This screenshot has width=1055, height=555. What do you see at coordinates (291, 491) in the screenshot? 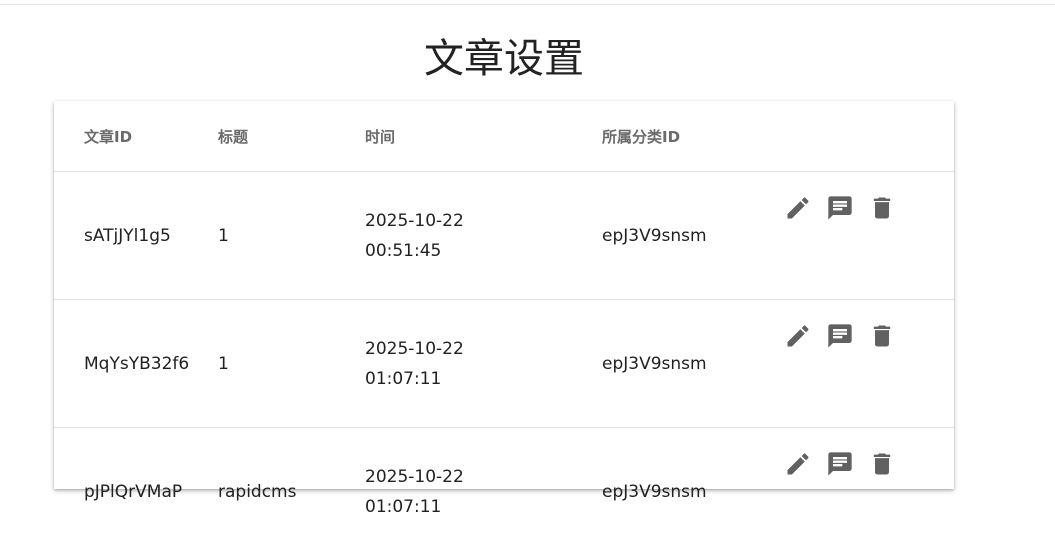
I see `cell-title: rapidcms` at bounding box center [291, 491].